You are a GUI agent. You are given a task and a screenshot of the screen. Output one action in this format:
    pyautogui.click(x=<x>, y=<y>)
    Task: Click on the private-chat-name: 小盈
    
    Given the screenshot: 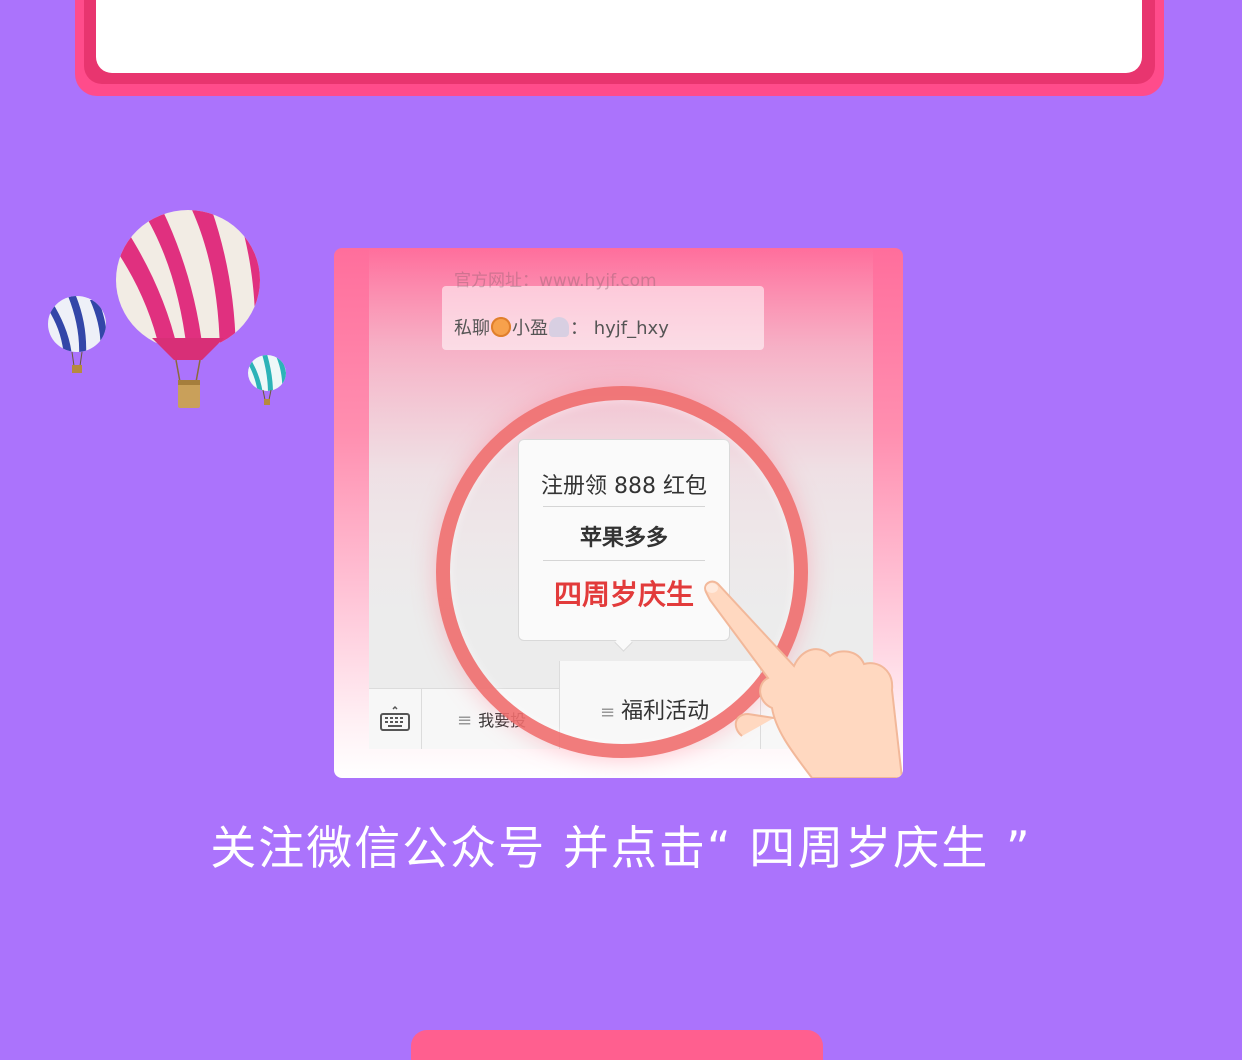 What is the action you would take?
    pyautogui.click(x=530, y=328)
    